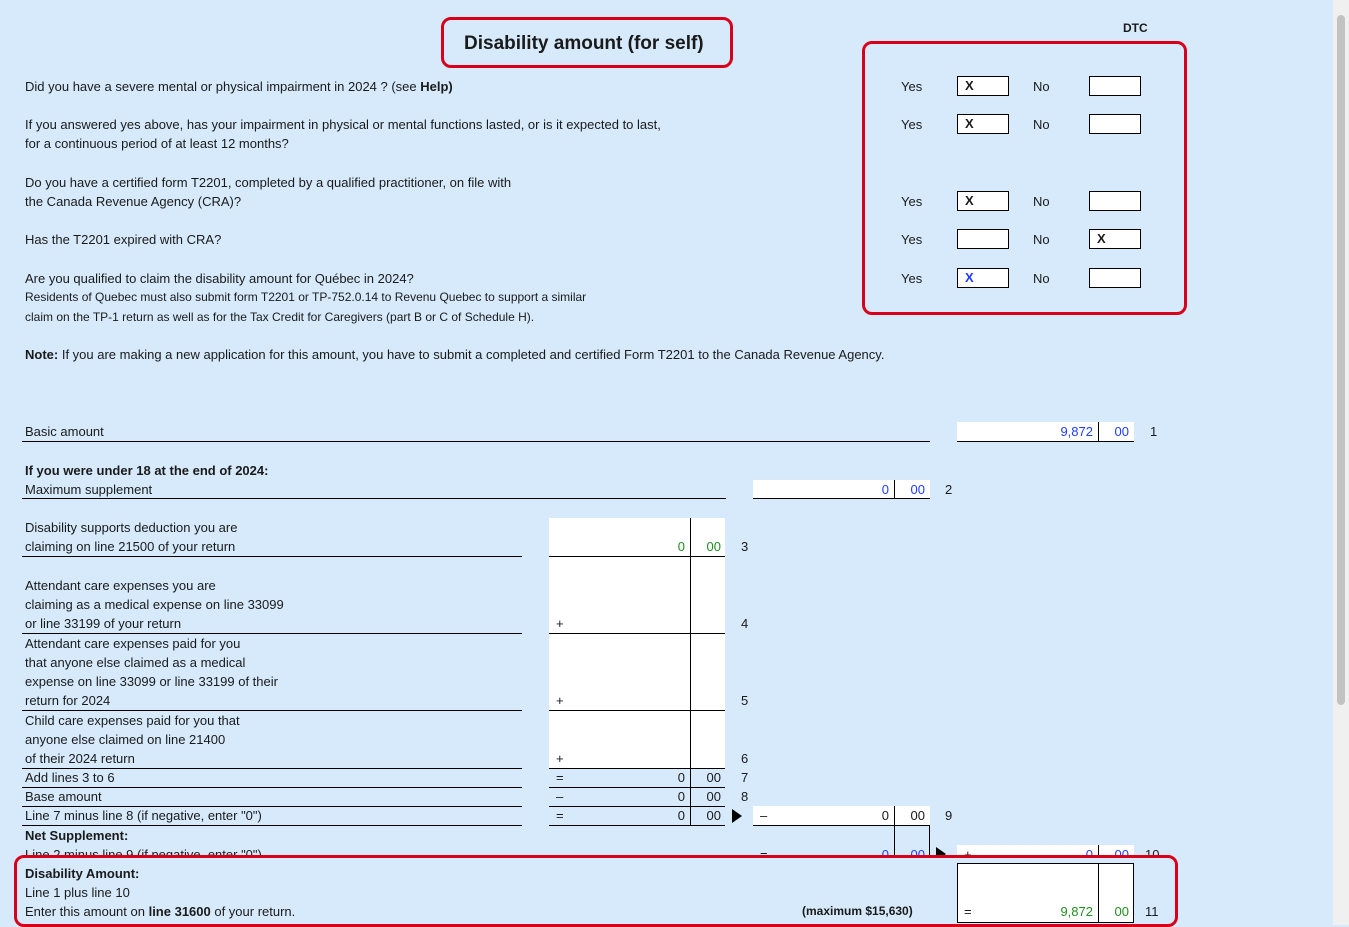  What do you see at coordinates (1041, 124) in the screenshot?
I see `q2-no-label: No` at bounding box center [1041, 124].